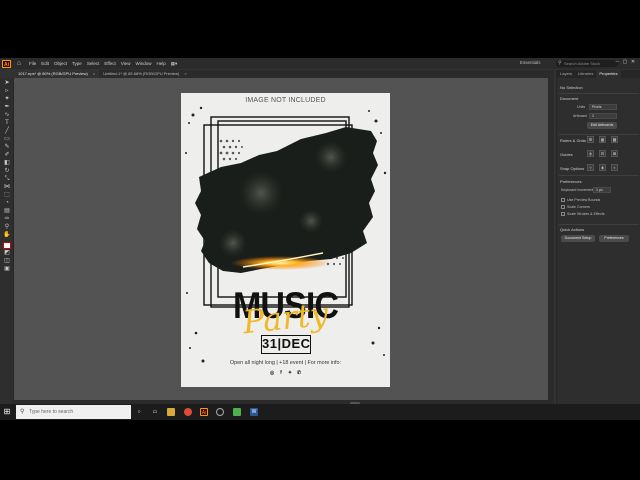 The image size is (640, 480). I want to click on chrome-icon, so click(188, 412).